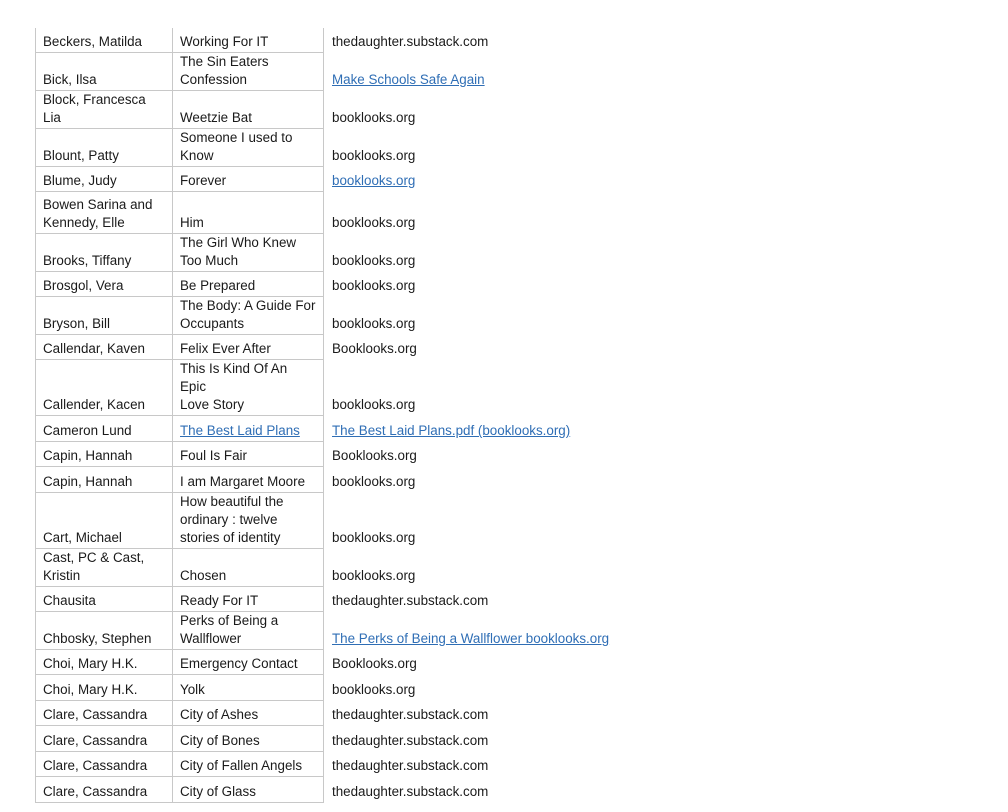 The image size is (1008, 812). Describe the element at coordinates (248, 40) in the screenshot. I see `title-cell: Working For IT` at that location.